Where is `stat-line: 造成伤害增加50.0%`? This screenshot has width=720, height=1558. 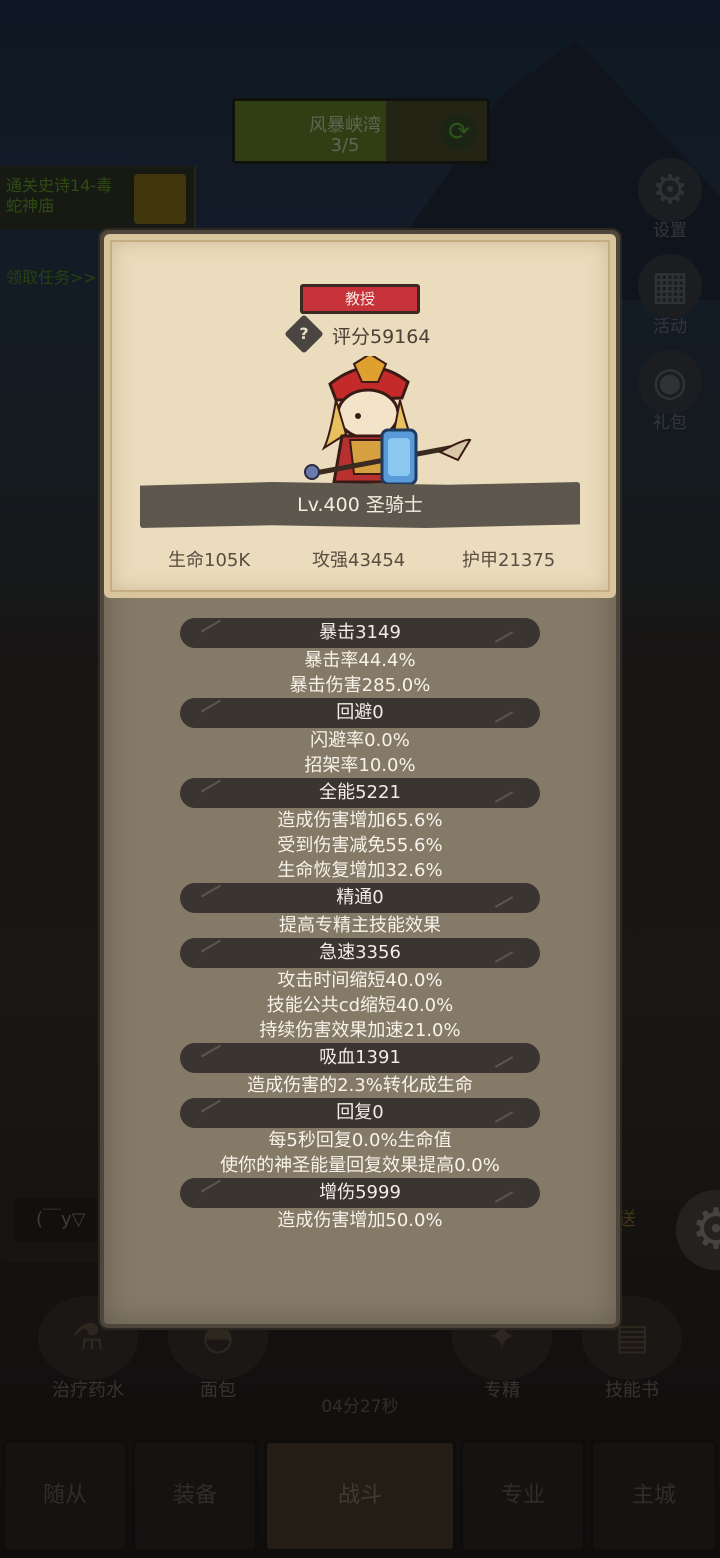 stat-line: 造成伤害增加50.0% is located at coordinates (360, 1220).